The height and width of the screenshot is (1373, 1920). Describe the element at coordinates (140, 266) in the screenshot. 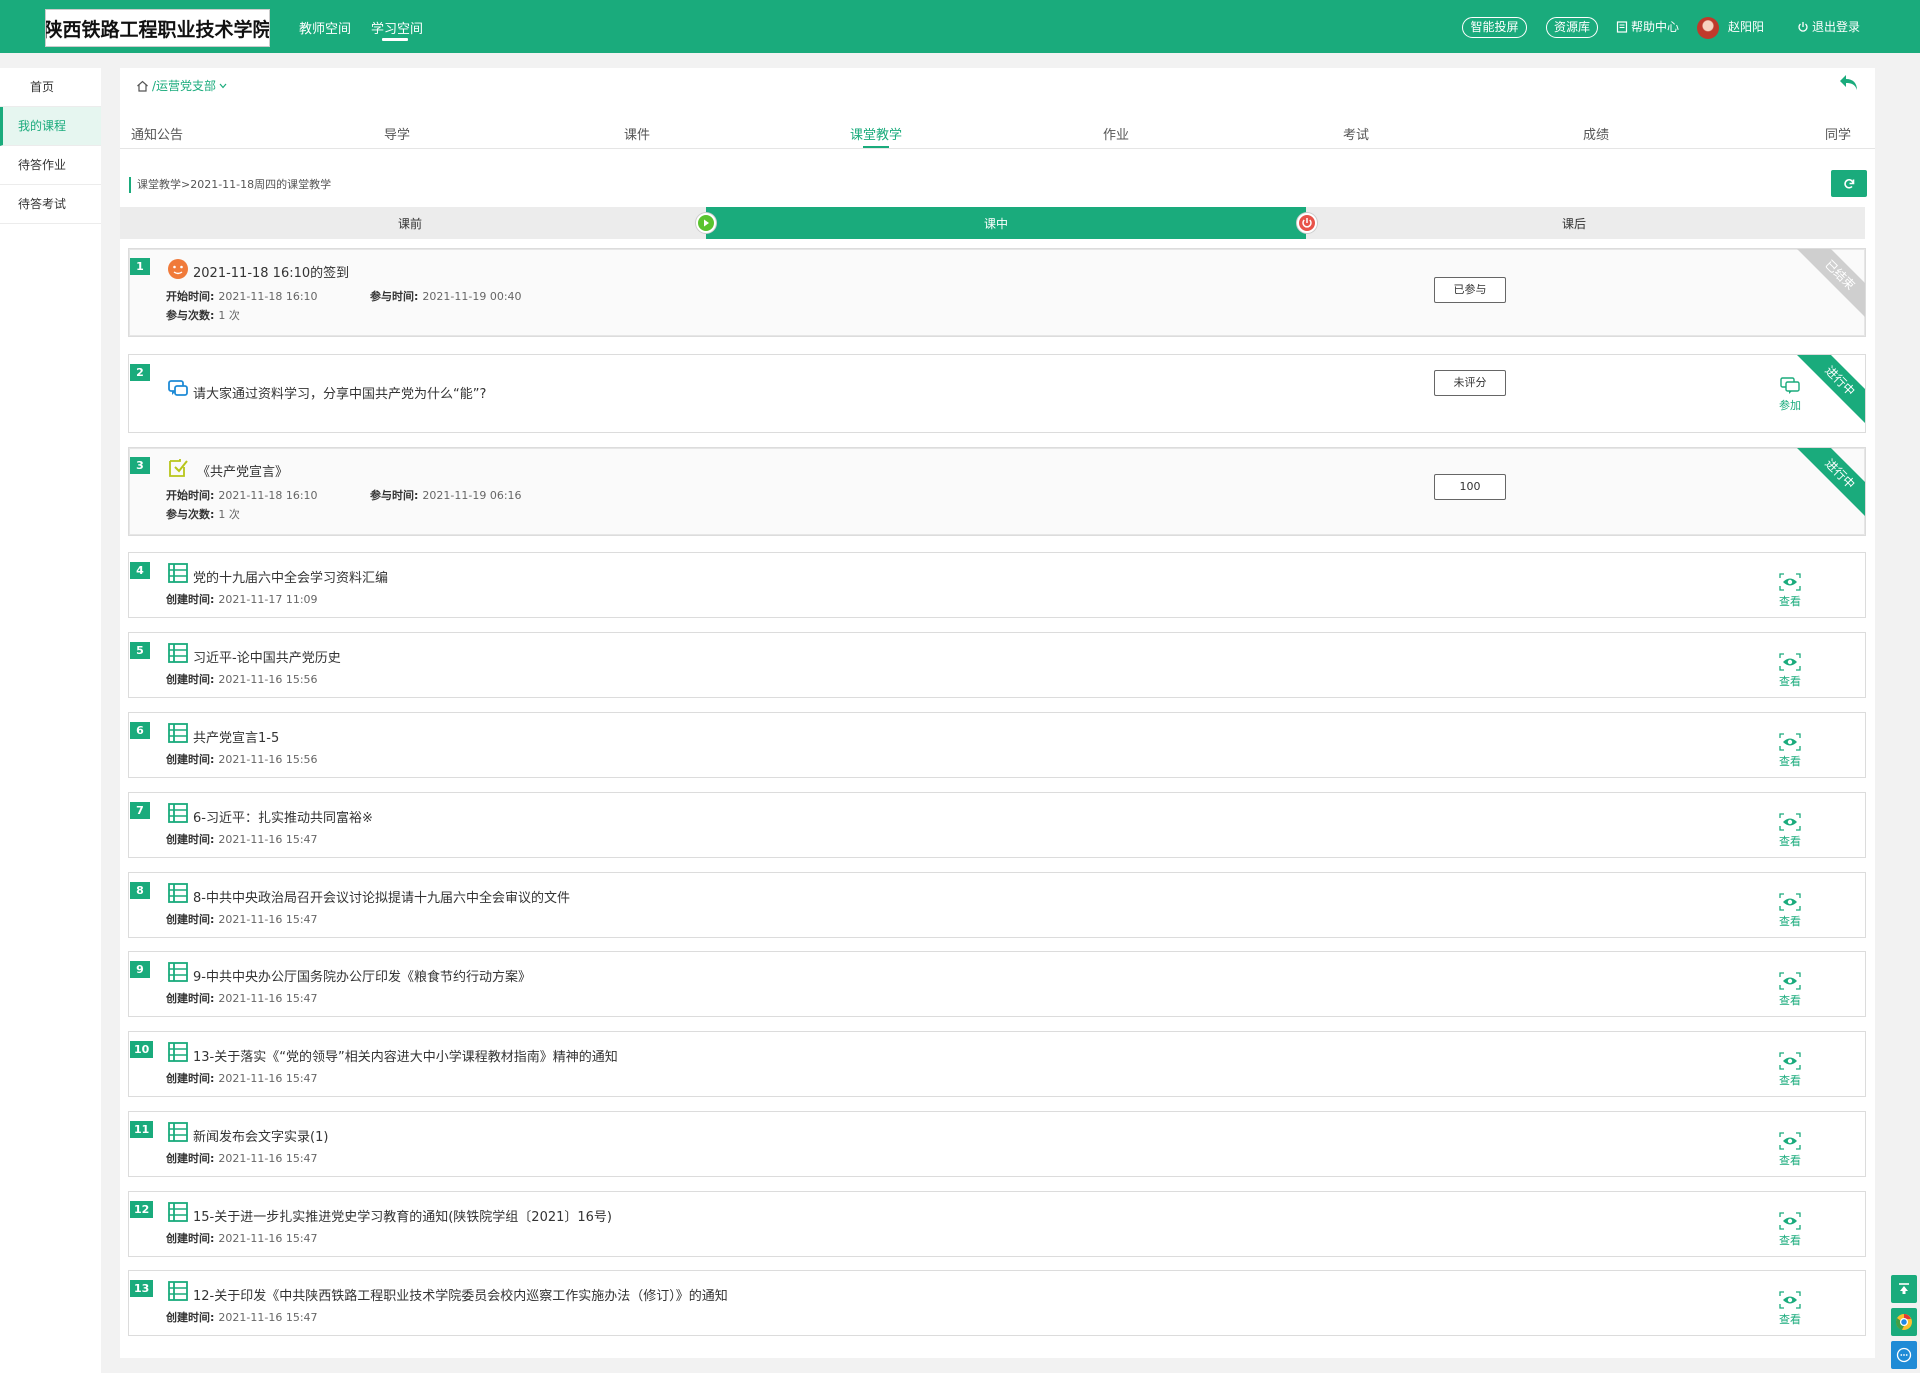

I see `item-number: 1` at that location.